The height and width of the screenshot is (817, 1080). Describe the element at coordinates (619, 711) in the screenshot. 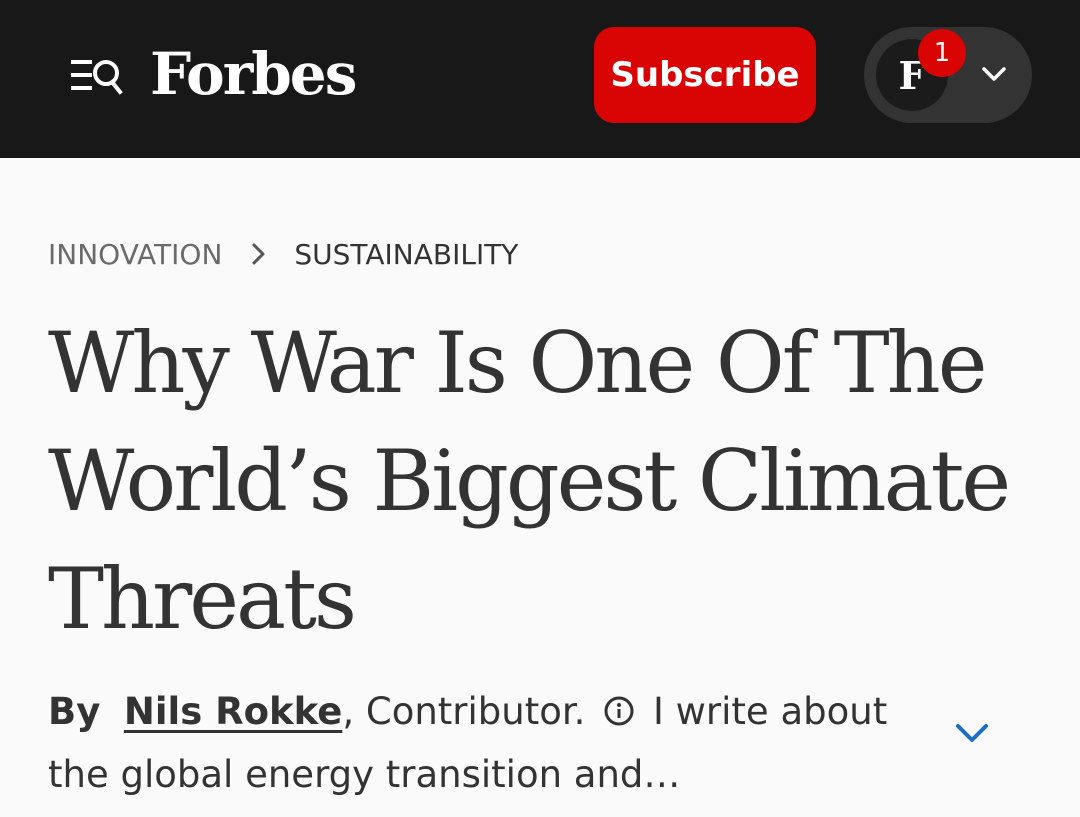

I see `info-icon` at that location.